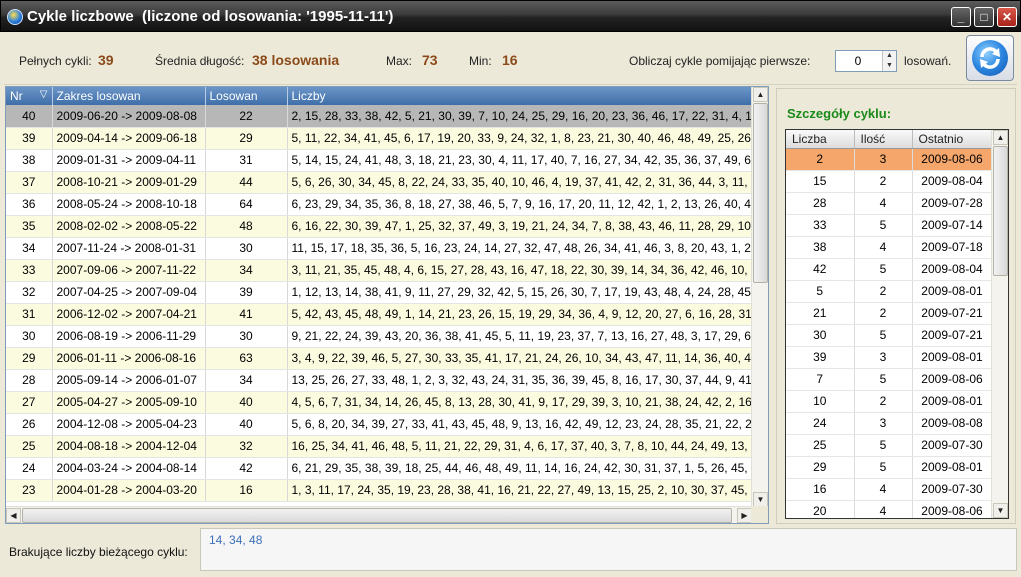 The image size is (1021, 577). What do you see at coordinates (744, 515) in the screenshot?
I see `scroll-right-icon: ▶` at bounding box center [744, 515].